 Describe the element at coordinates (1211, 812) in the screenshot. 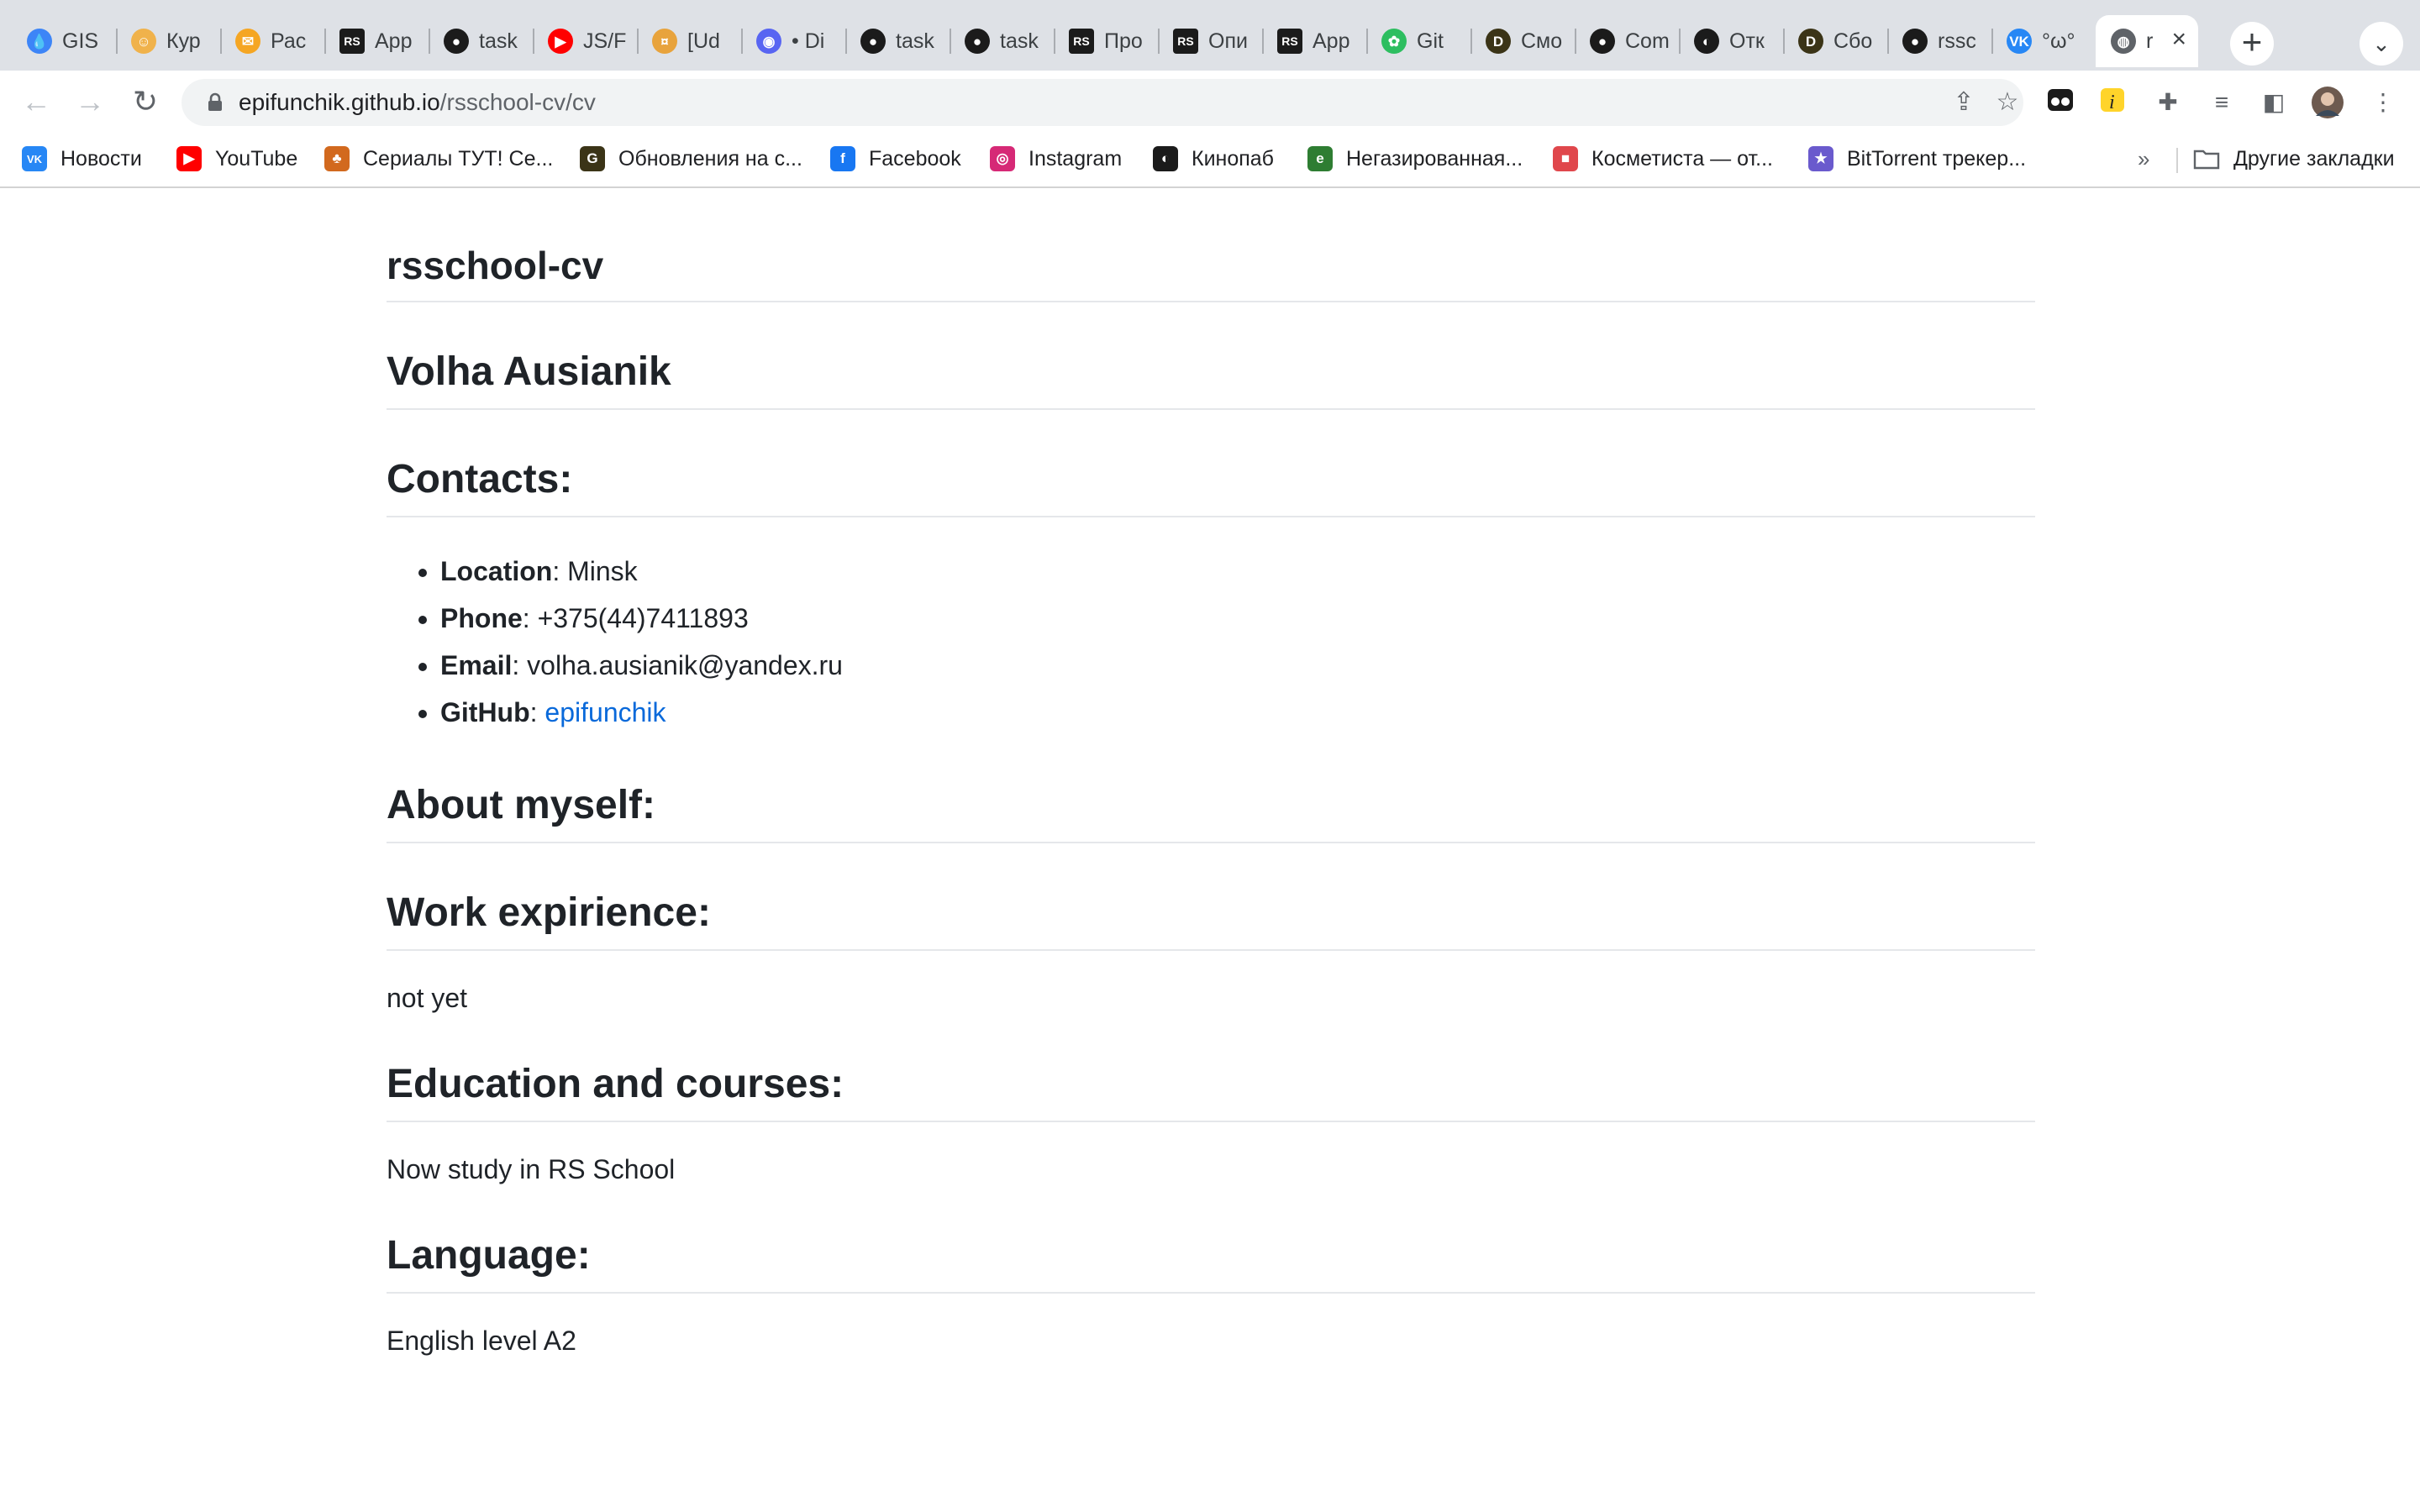

I see `about-heading: About myself:` at that location.